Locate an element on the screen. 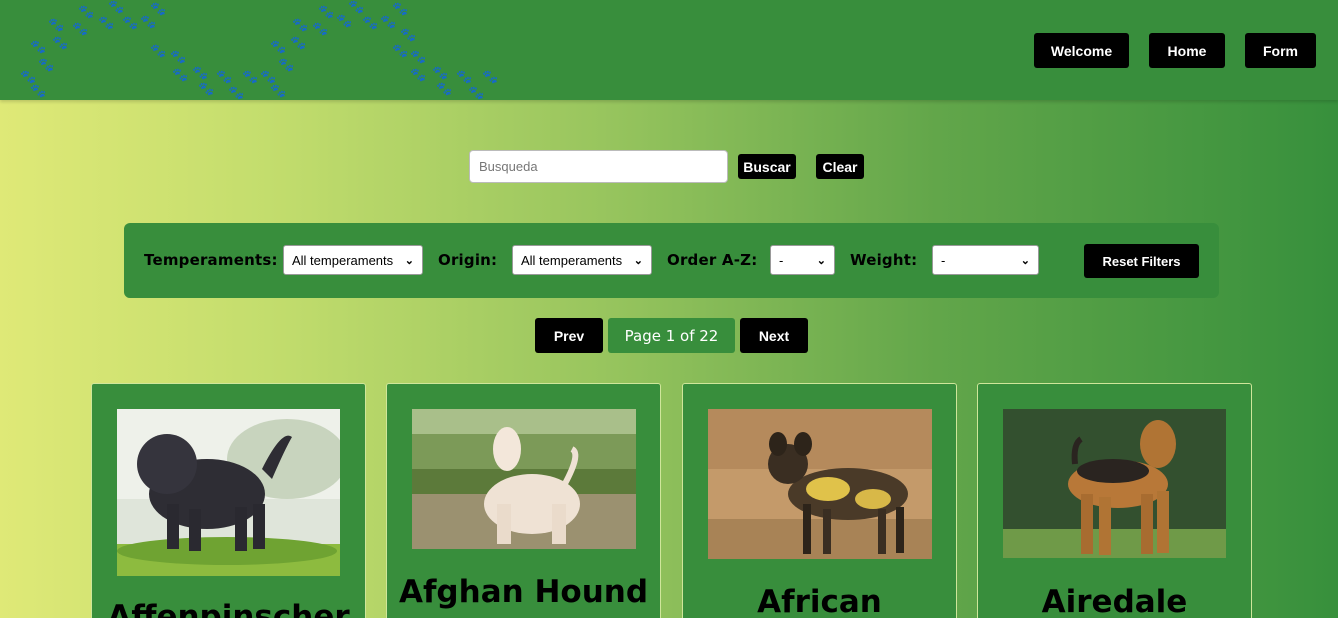 The width and height of the screenshot is (1338, 618). nav-welcome-button: Welcome is located at coordinates (1081, 50).